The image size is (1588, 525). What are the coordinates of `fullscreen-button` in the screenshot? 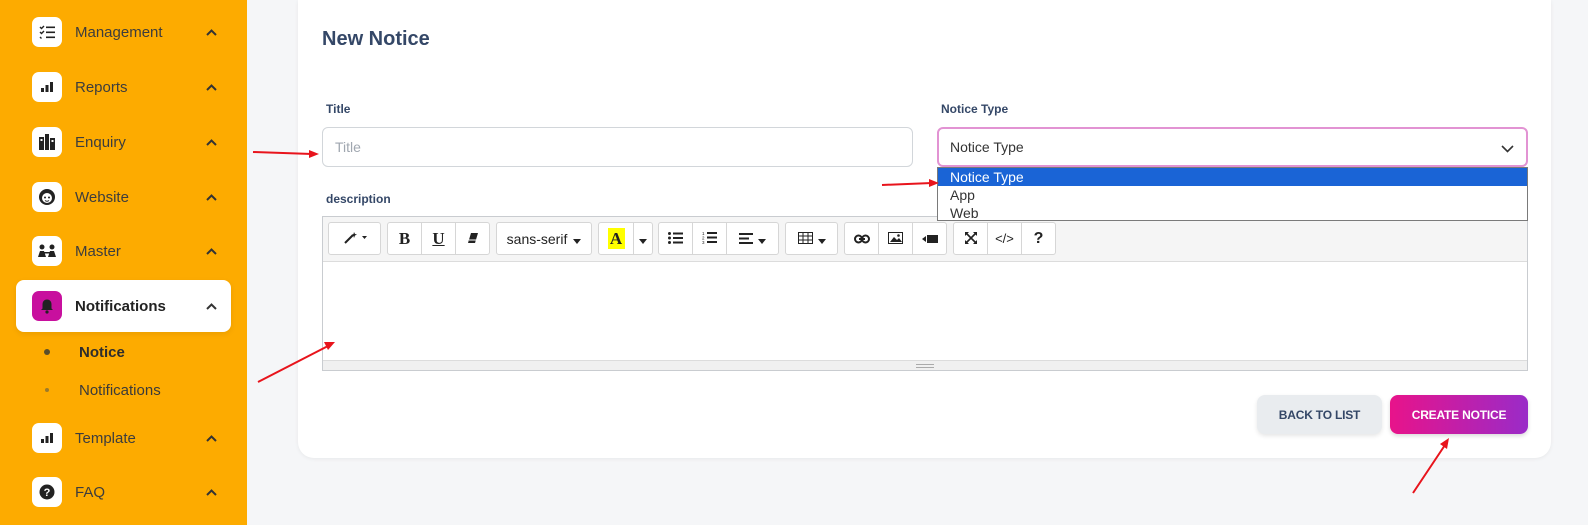 It's located at (970, 238).